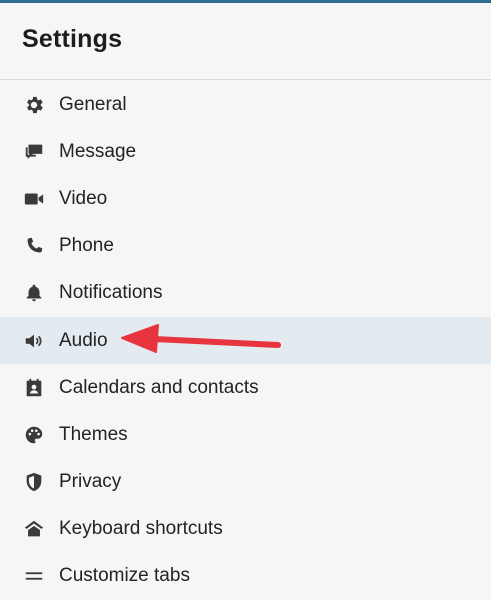  What do you see at coordinates (90, 482) in the screenshot?
I see `menu-item-label: Privacy` at bounding box center [90, 482].